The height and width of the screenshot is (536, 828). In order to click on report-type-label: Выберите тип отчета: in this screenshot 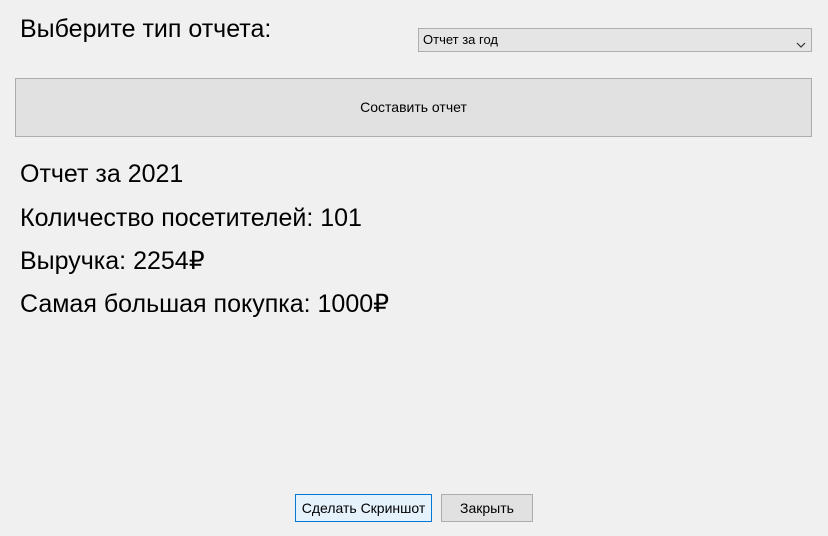, I will do `click(146, 29)`.